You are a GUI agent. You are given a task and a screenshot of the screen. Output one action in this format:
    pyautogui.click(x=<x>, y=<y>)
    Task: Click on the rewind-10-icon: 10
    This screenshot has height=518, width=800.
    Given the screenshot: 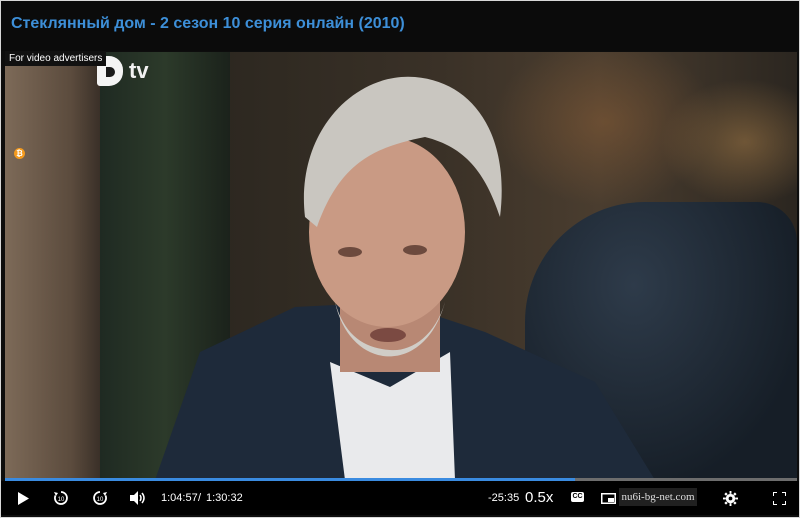 What is the action you would take?
    pyautogui.click(x=61, y=498)
    